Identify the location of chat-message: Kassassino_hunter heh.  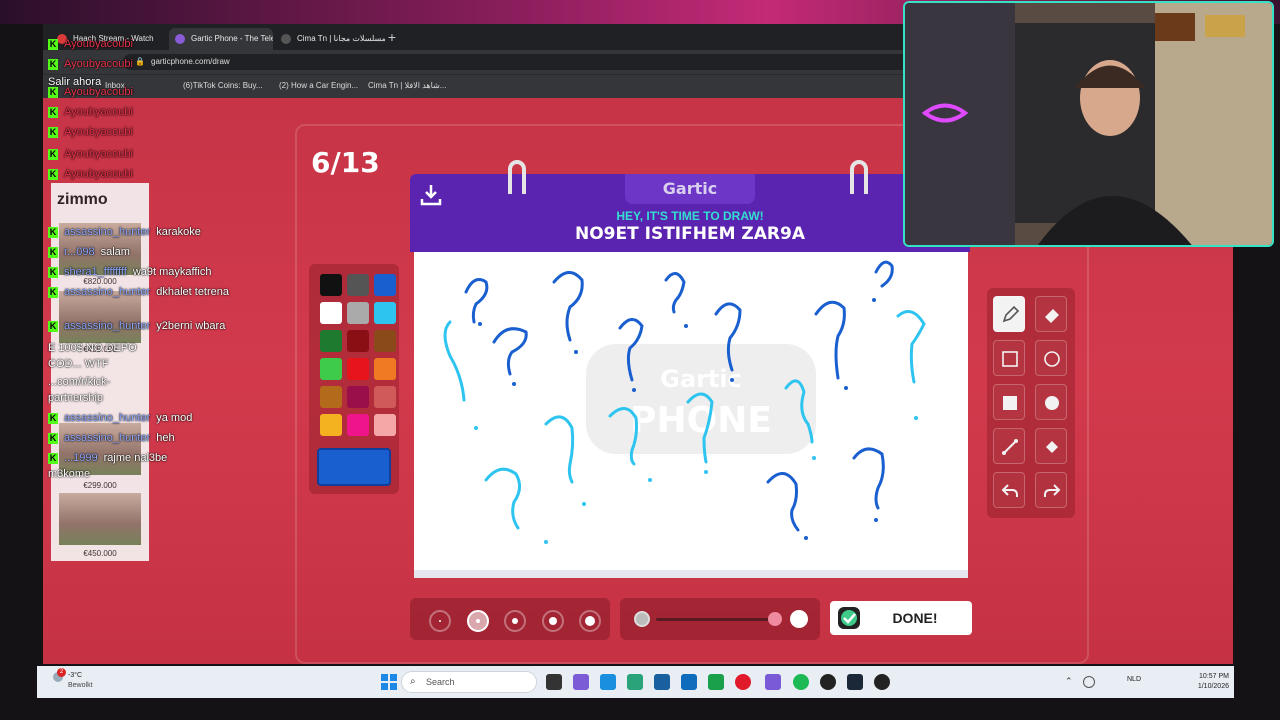
(111, 438).